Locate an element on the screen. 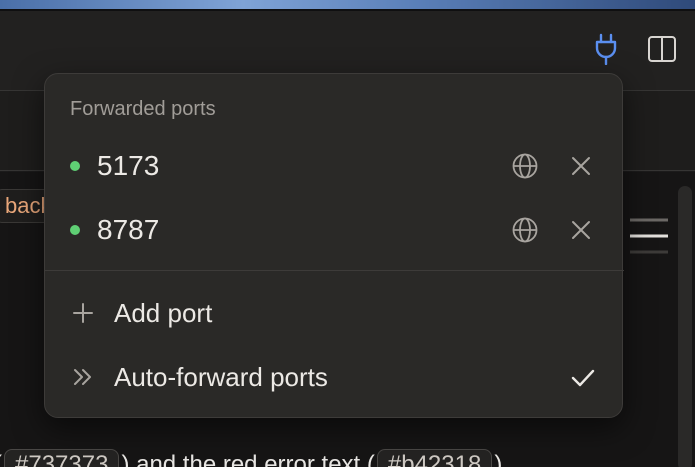 The height and width of the screenshot is (467, 695). add-port-label: Add port is located at coordinates (163, 313).